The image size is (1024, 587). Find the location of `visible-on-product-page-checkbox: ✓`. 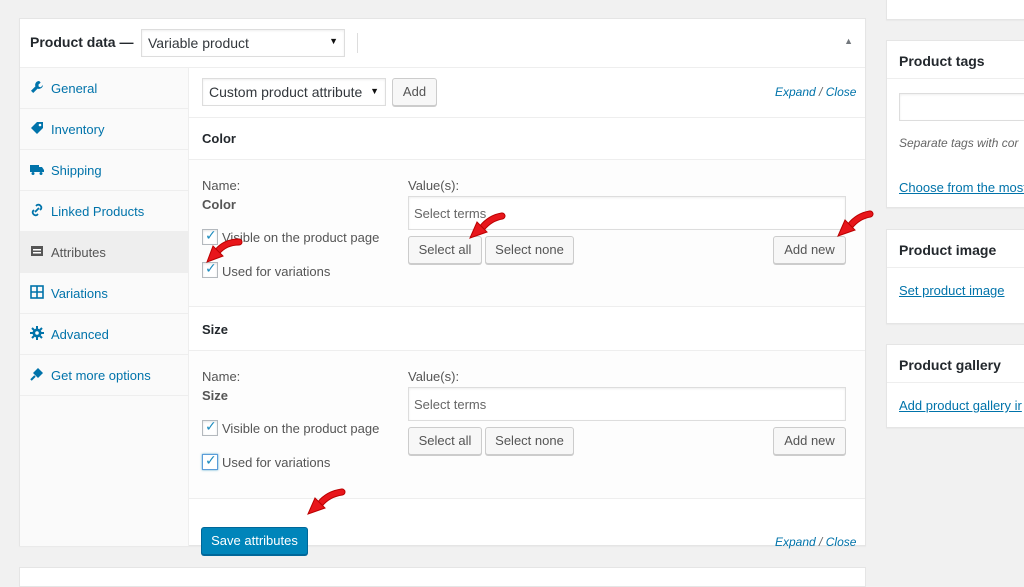

visible-on-product-page-checkbox: ✓ is located at coordinates (210, 427).